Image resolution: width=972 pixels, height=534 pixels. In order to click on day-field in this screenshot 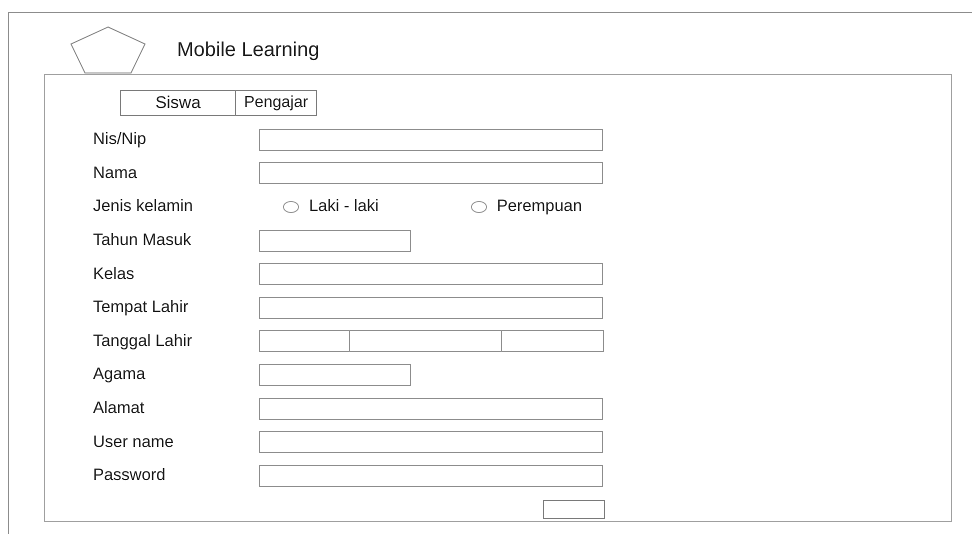, I will do `click(304, 341)`.